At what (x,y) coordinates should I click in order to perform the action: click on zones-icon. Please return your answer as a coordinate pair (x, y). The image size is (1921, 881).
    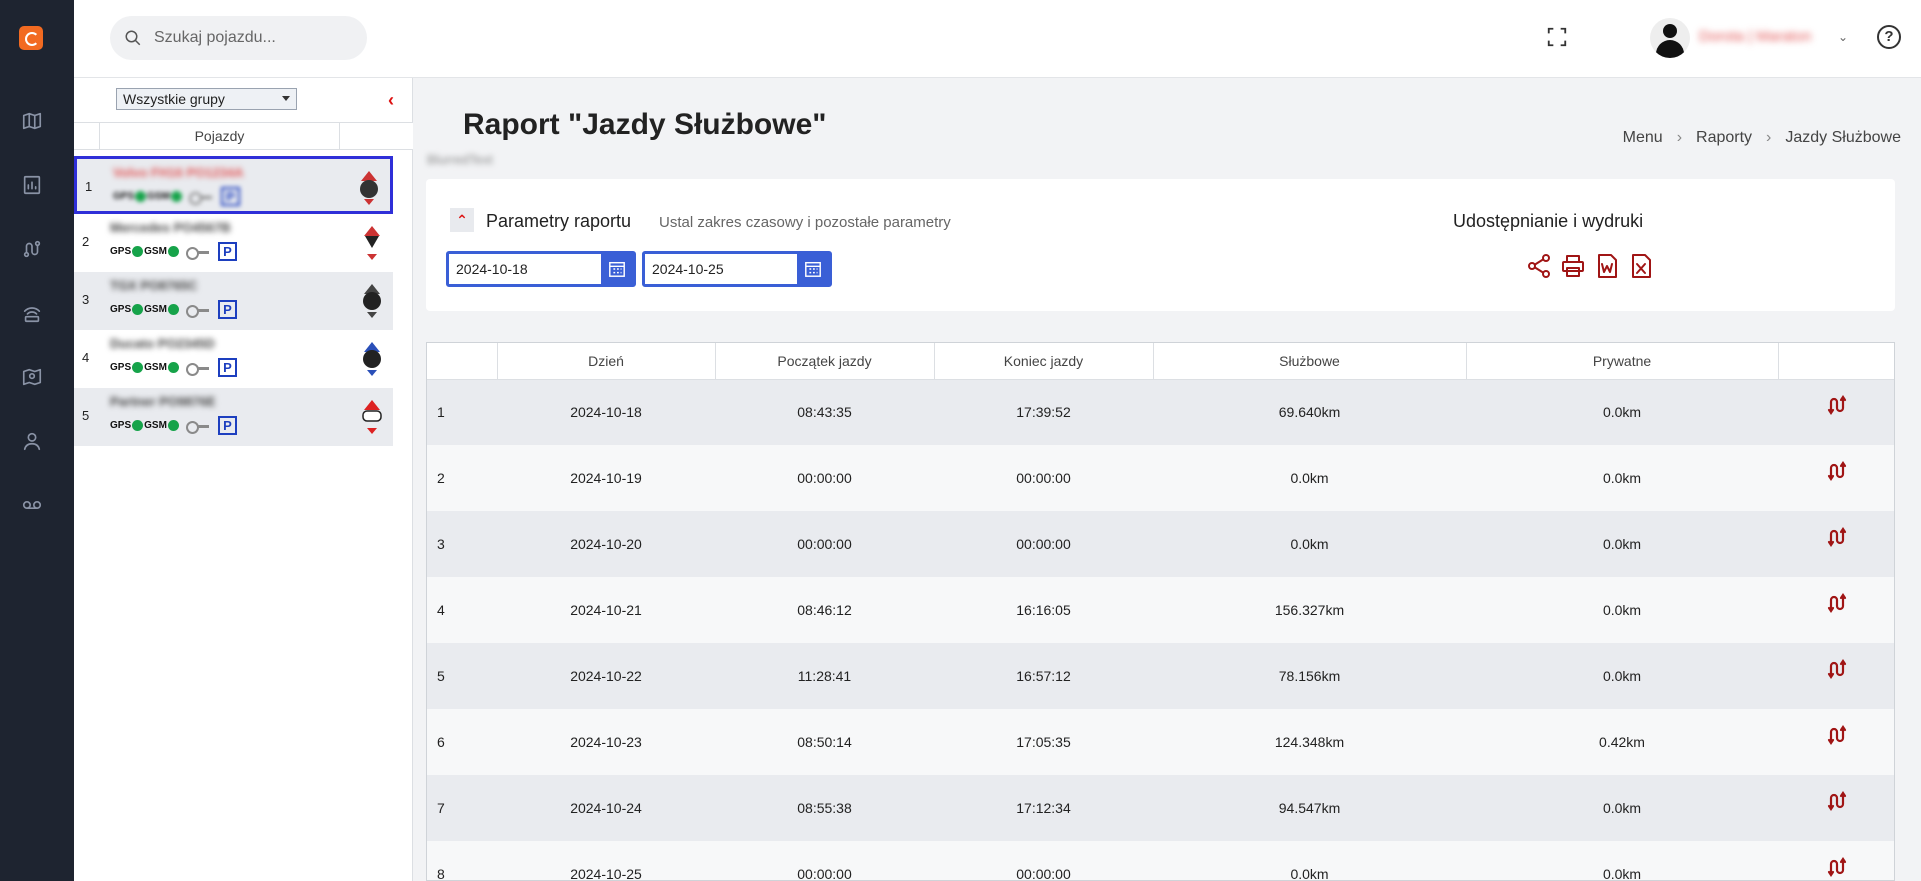
    Looking at the image, I should click on (32, 377).